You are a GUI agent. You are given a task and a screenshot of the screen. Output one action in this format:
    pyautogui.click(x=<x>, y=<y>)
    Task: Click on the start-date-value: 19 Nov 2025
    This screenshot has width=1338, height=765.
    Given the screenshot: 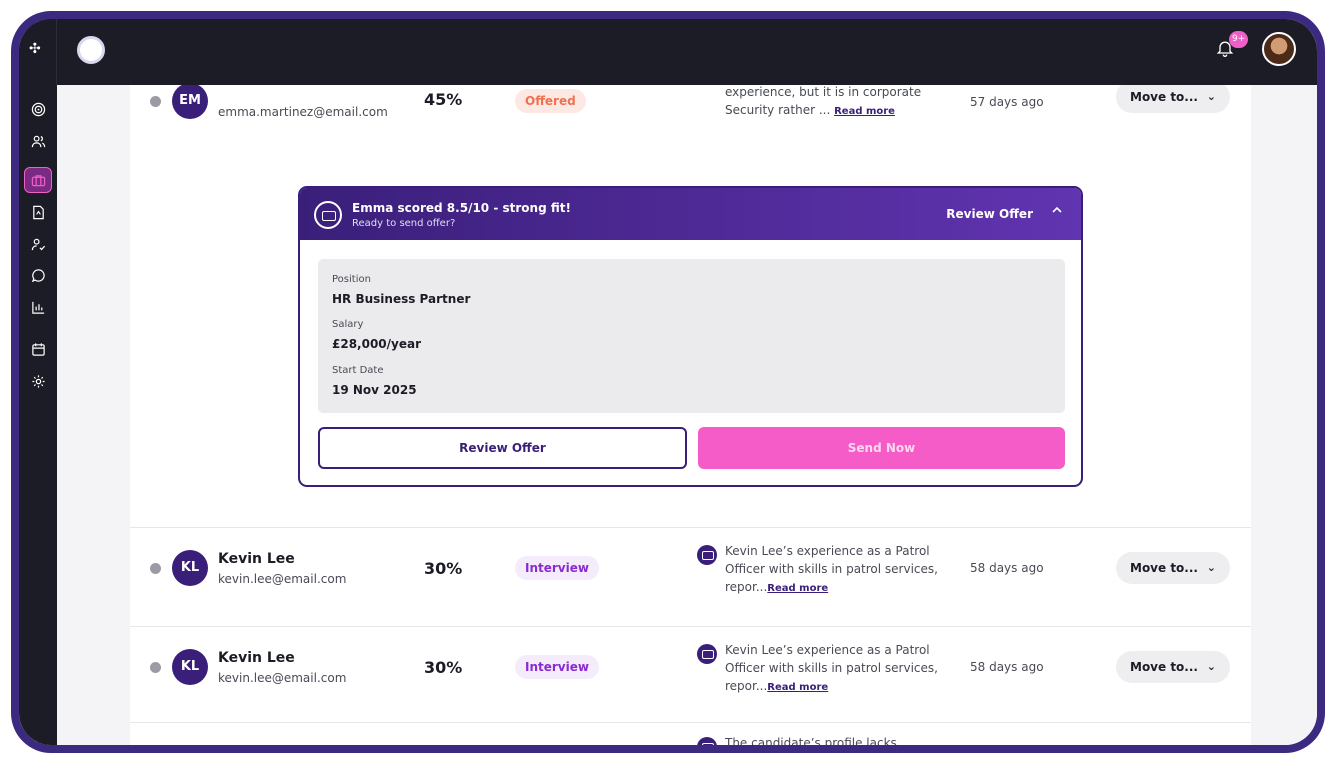 What is the action you would take?
    pyautogui.click(x=374, y=390)
    